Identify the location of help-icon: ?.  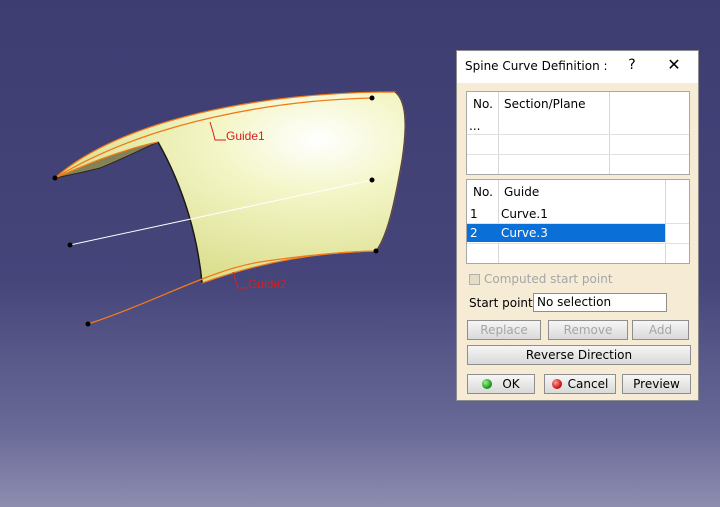
(632, 65).